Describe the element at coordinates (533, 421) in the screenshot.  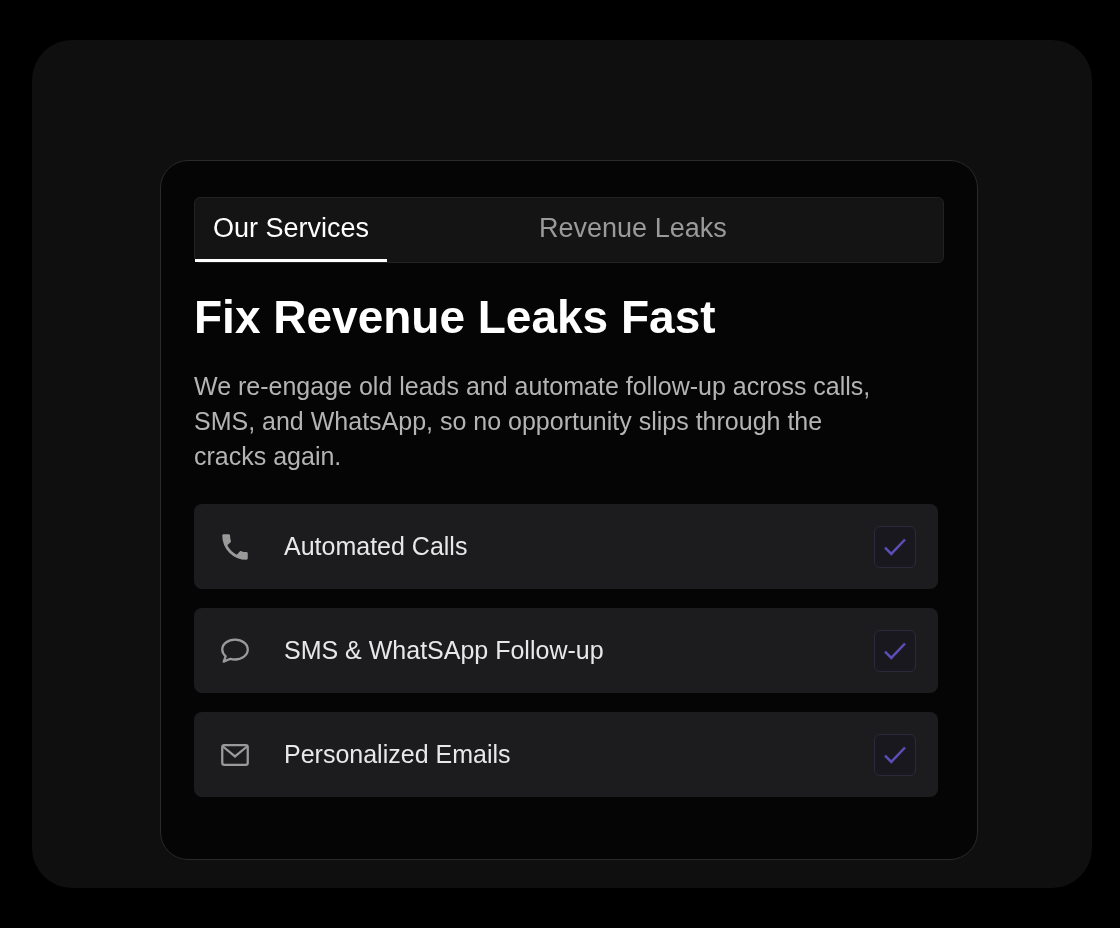
I see `description: We re-engage old leads and automate follow-up across calls, SMS, and WhatsApp, so no opportunity slips through the cracks again.` at that location.